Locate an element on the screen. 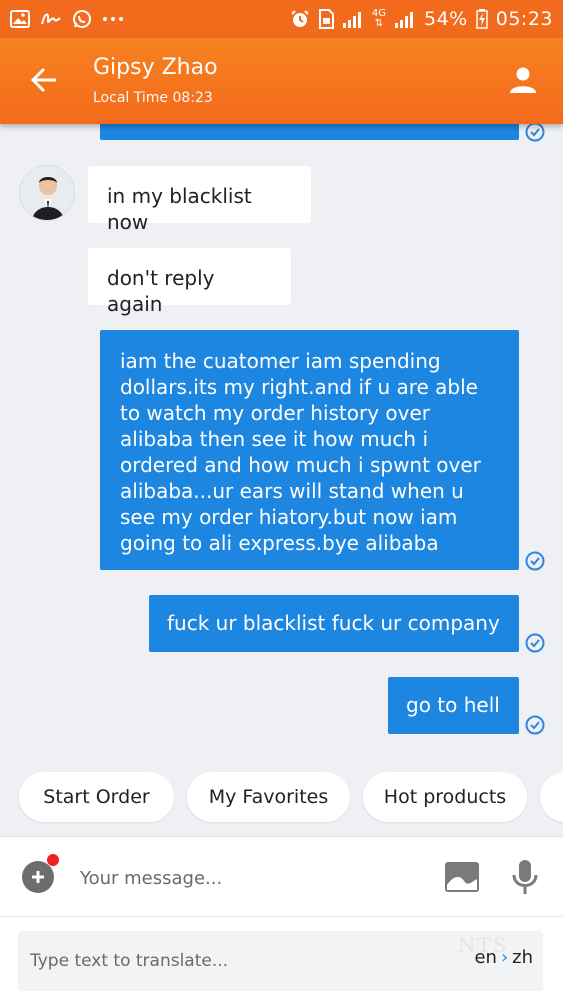  image-icon is located at coordinates (462, 877).